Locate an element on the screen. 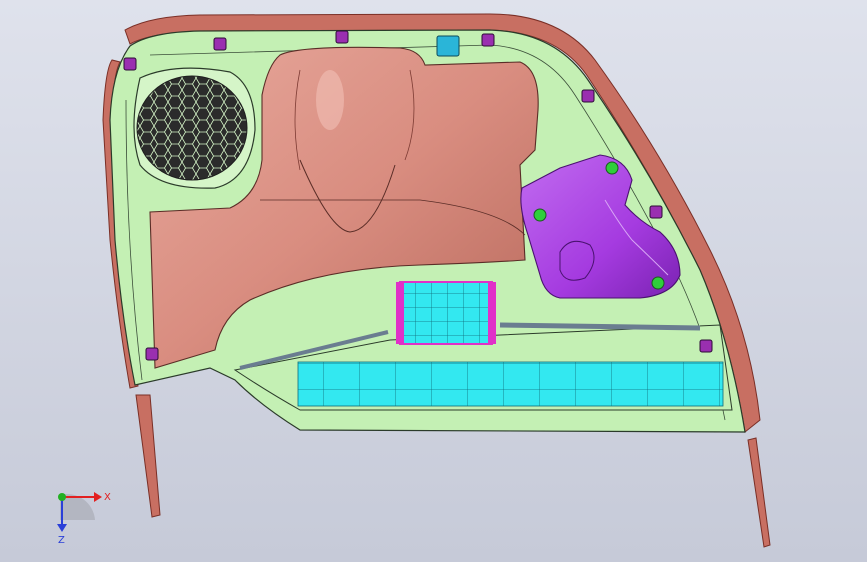 Image resolution: width=867 pixels, height=562 pixels. speaker-mesh is located at coordinates (192, 128).